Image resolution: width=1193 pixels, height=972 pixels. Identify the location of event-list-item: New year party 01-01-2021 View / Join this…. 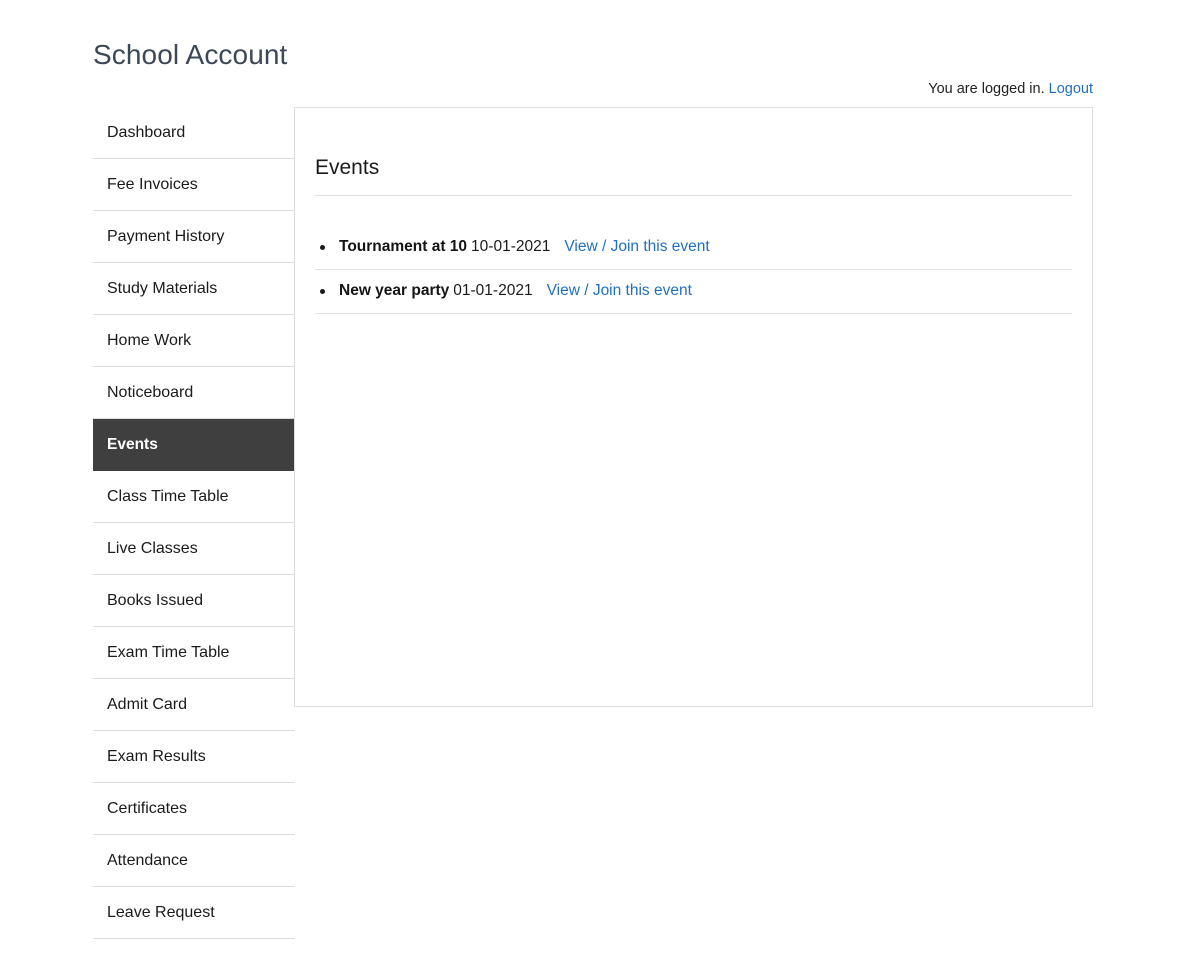
(693, 292).